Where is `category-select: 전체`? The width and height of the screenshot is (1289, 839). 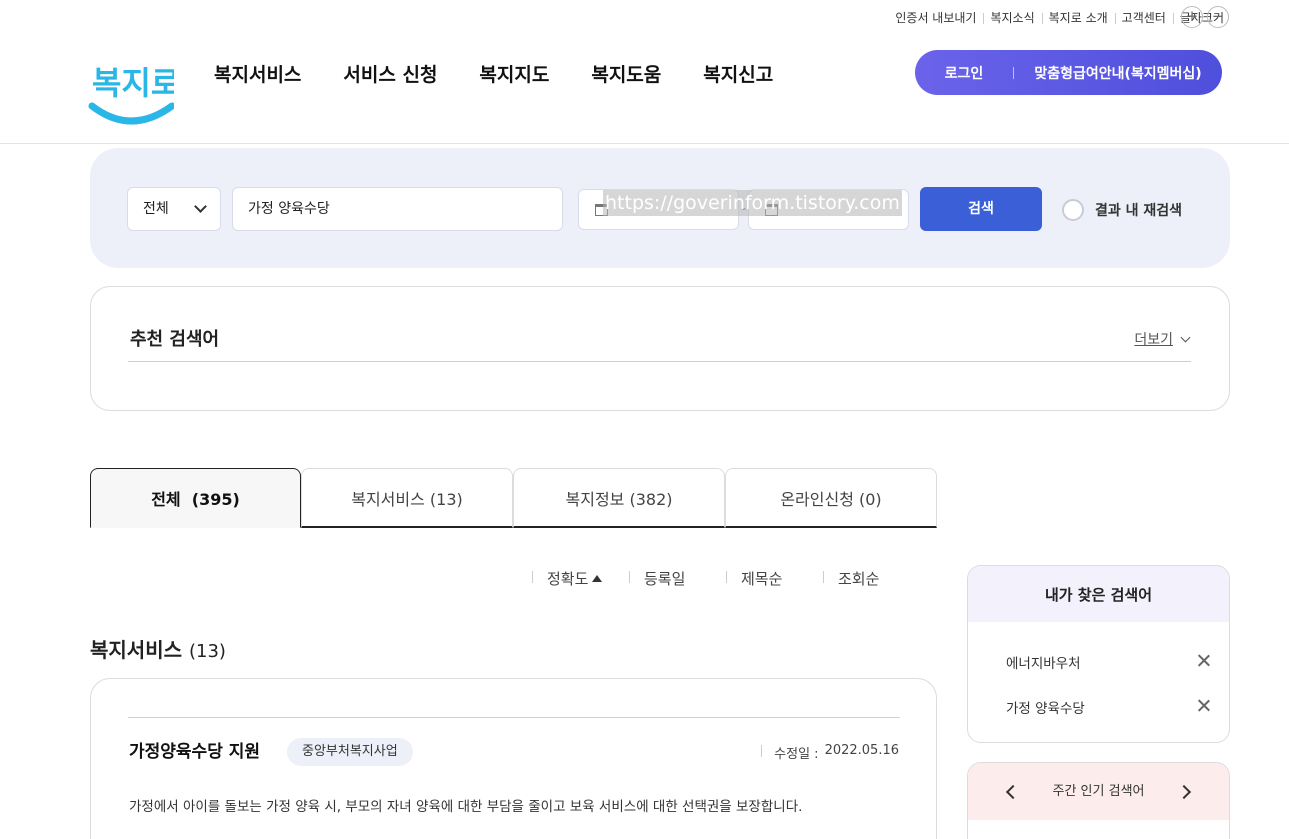
category-select: 전체 is located at coordinates (174, 209).